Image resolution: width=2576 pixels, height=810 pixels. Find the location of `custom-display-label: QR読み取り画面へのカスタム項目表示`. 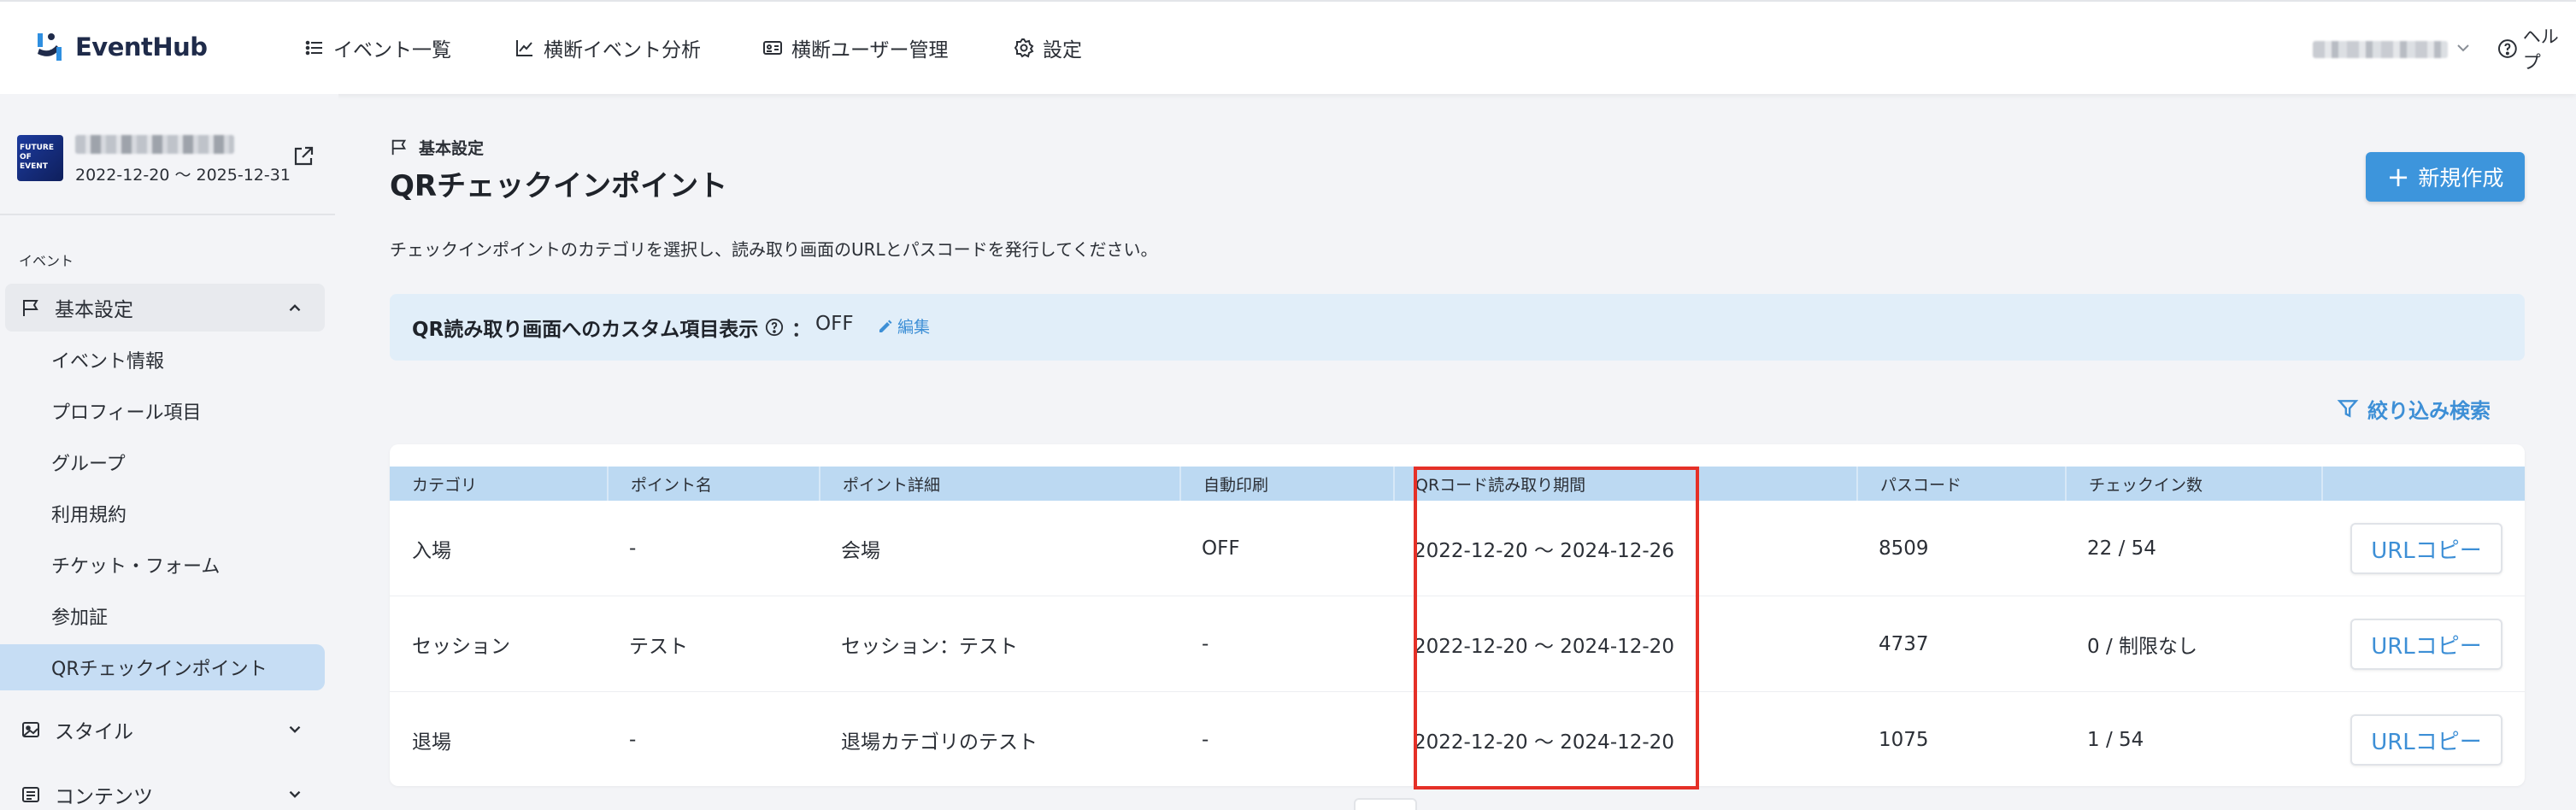

custom-display-label: QR読み取り画面へのカスタム項目表示 is located at coordinates (585, 330).